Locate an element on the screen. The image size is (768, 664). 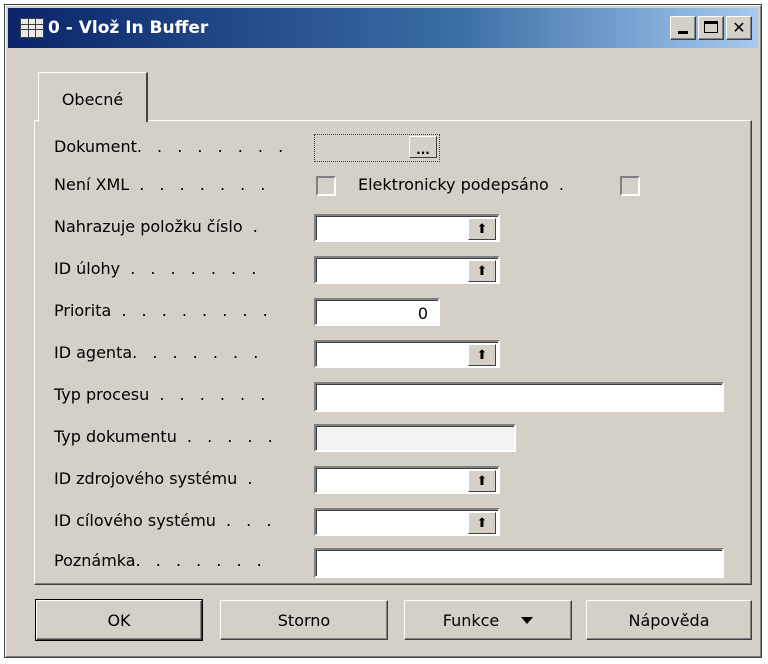
nahrazuje-input: ⬆ is located at coordinates (407, 228).